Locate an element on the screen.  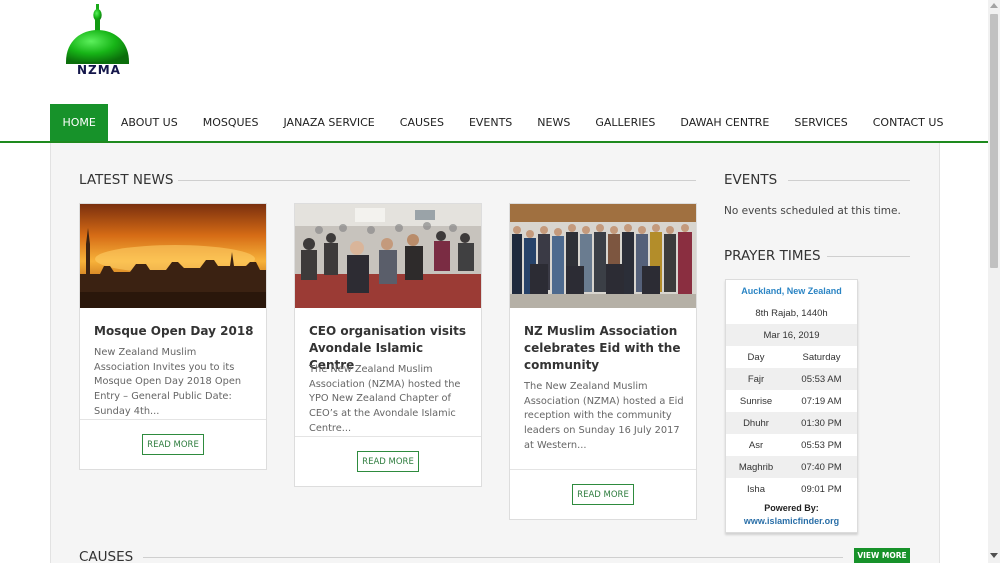
news-image-group-photo is located at coordinates (603, 256).